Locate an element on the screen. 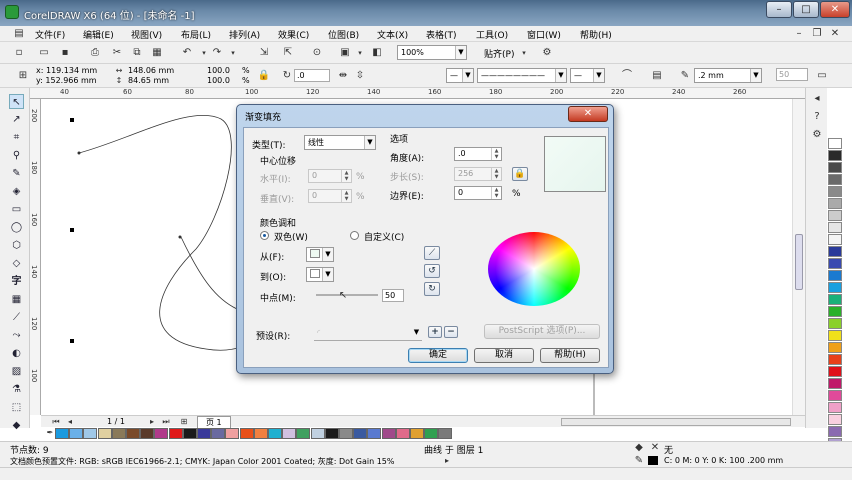 This screenshot has height=480, width=852. custom-label: 自定义(C) is located at coordinates (384, 236).